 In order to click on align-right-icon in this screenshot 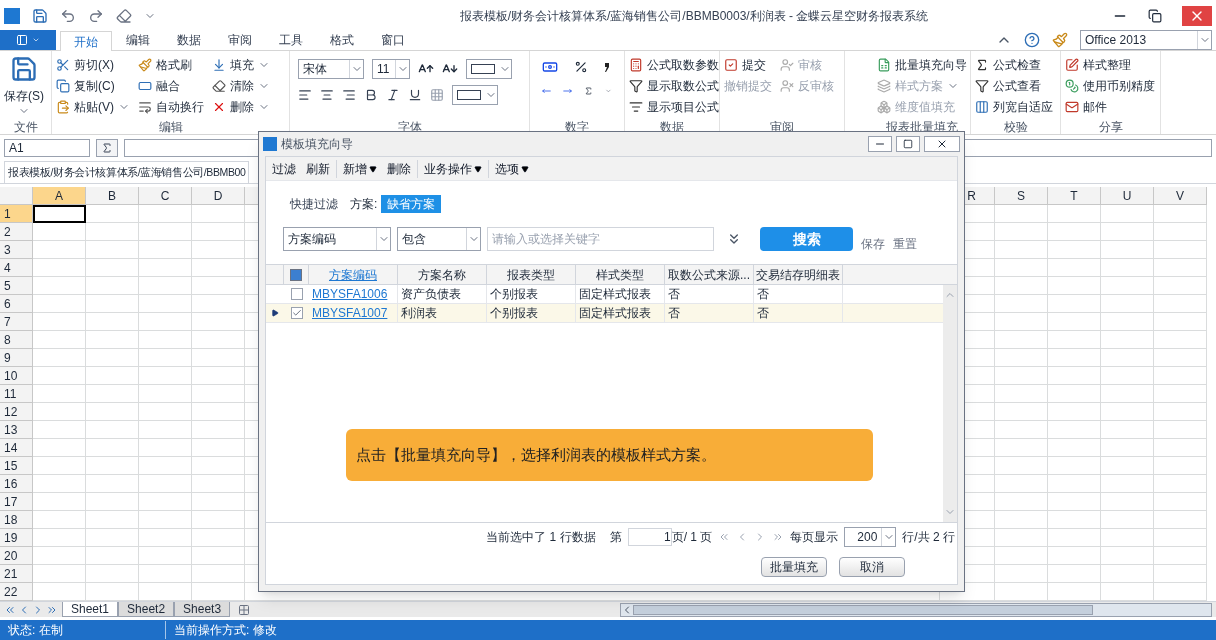, I will do `click(349, 95)`.